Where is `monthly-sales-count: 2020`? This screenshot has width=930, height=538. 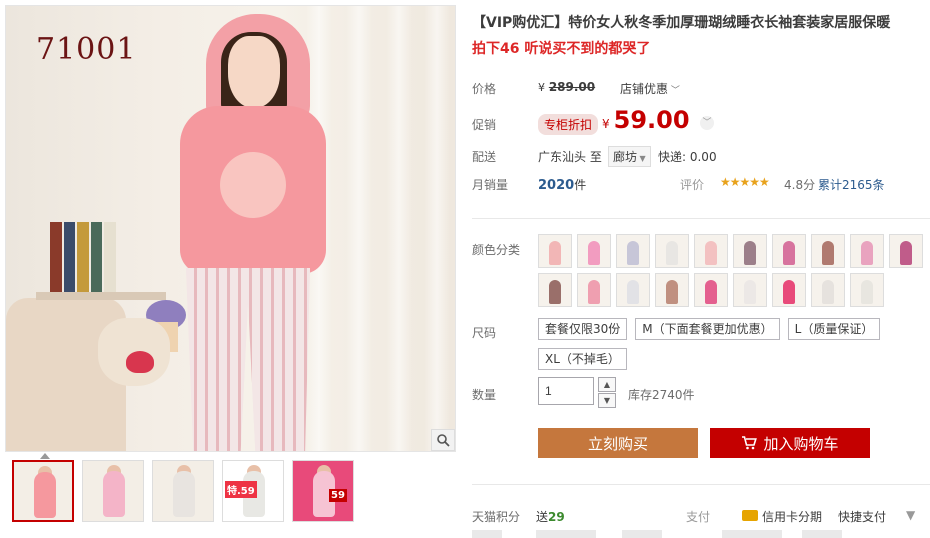 monthly-sales-count: 2020 is located at coordinates (556, 185).